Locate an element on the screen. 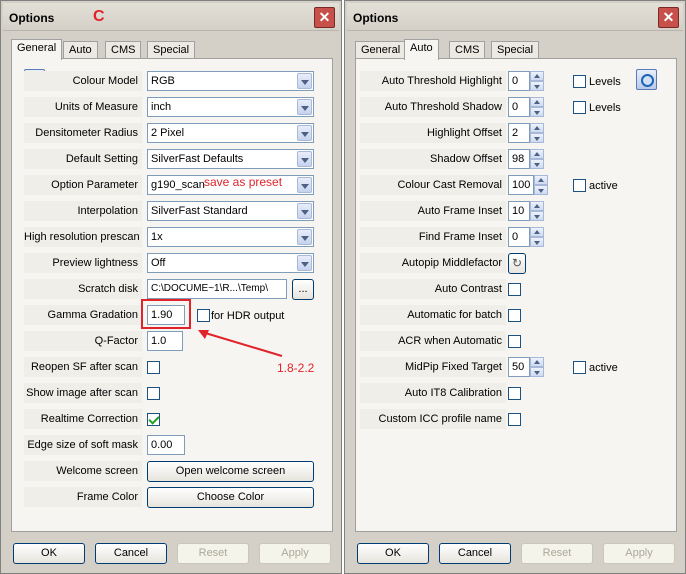  annotation-marker: C is located at coordinates (99, 16).